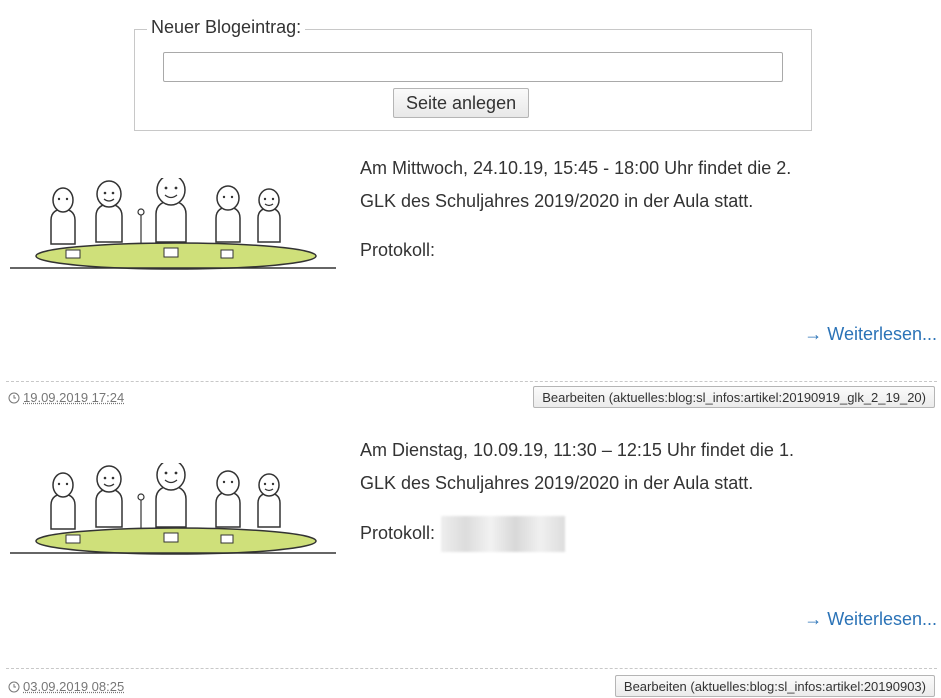 The width and height of the screenshot is (941, 698). Describe the element at coordinates (503, 534) in the screenshot. I see `redacted-attachment` at that location.